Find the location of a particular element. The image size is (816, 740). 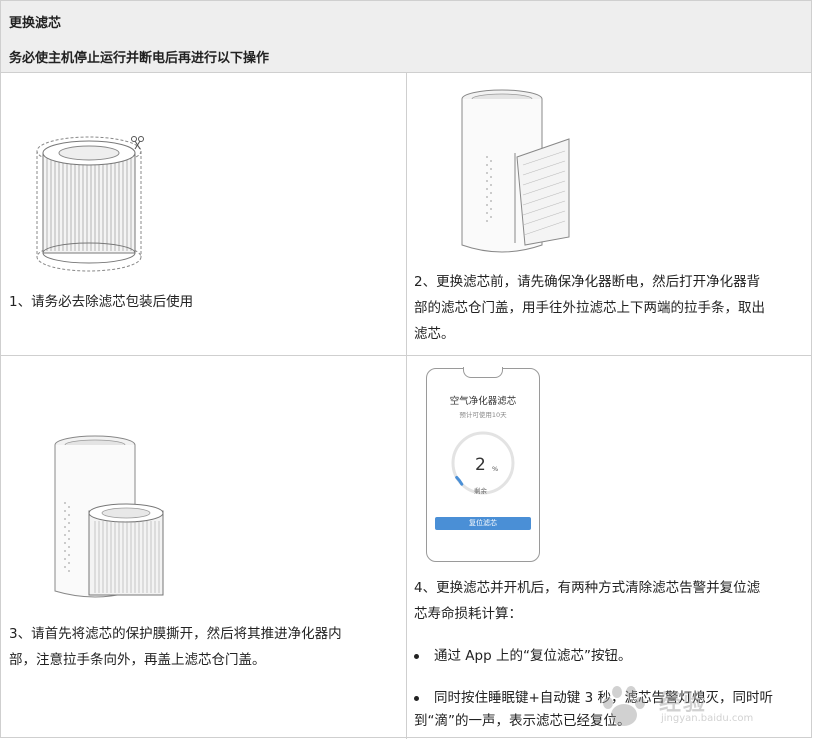

watermark-url: jingyan.baidu.com is located at coordinates (707, 718).